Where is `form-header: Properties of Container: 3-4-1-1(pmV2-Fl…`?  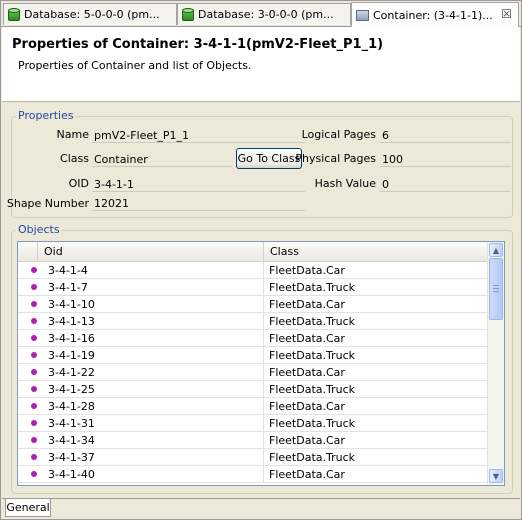 form-header: Properties of Container: 3-4-1-1(pmV2-Fl… is located at coordinates (261, 64).